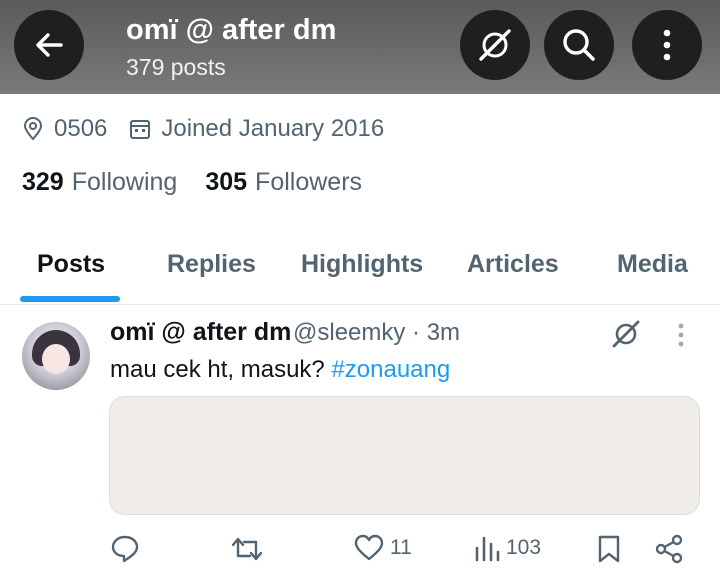  Describe the element at coordinates (124, 182) in the screenshot. I see `following-label: Following` at that location.